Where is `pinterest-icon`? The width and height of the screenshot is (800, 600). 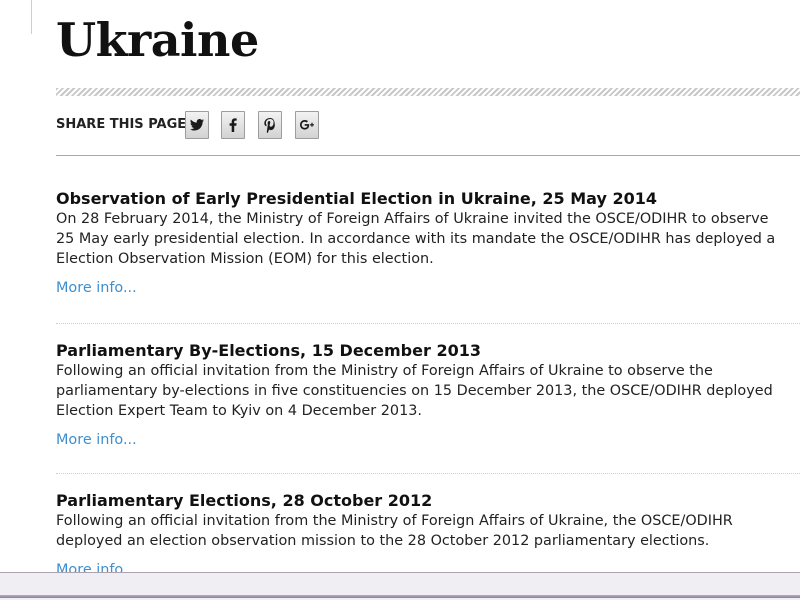
pinterest-icon is located at coordinates (269, 125).